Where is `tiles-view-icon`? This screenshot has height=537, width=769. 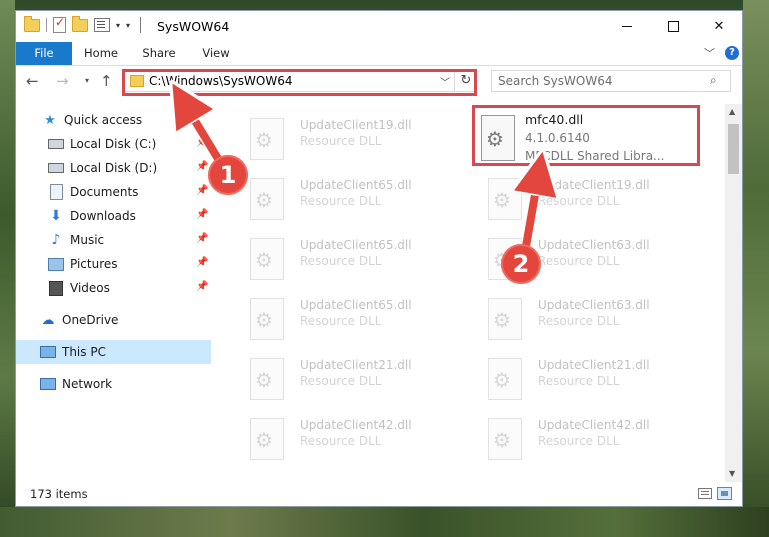 tiles-view-icon is located at coordinates (724, 493).